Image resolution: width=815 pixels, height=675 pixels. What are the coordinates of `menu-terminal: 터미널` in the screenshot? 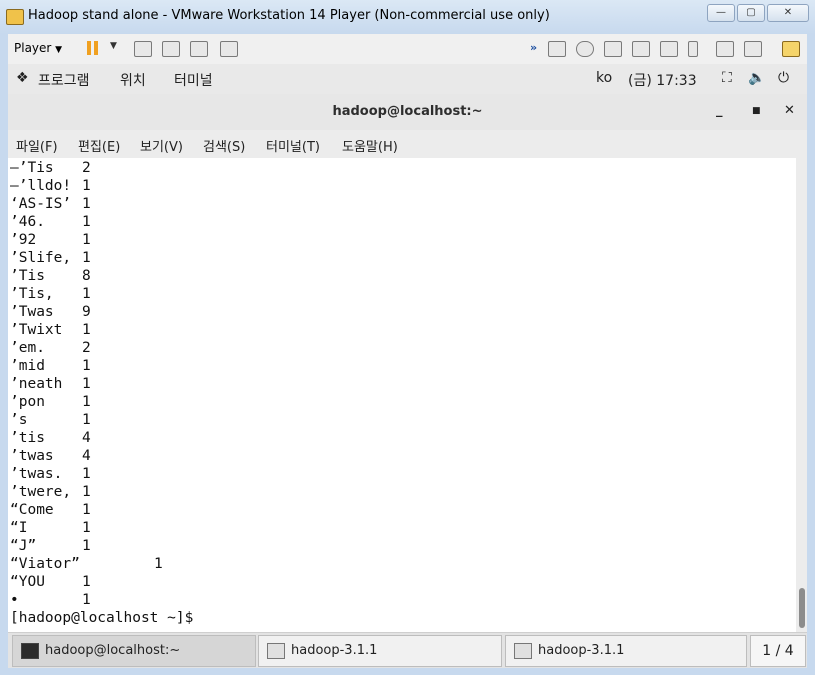 It's located at (193, 80).